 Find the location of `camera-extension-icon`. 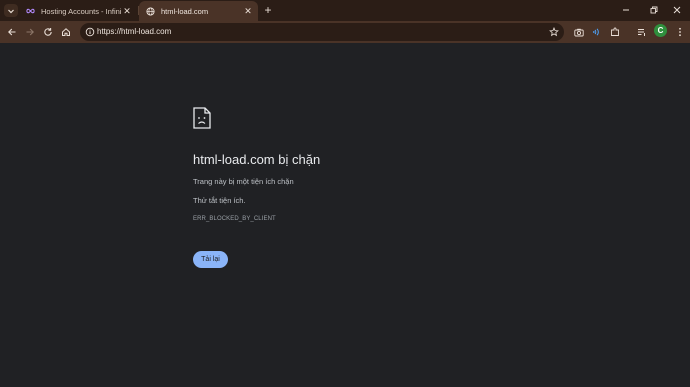

camera-extension-icon is located at coordinates (579, 32).